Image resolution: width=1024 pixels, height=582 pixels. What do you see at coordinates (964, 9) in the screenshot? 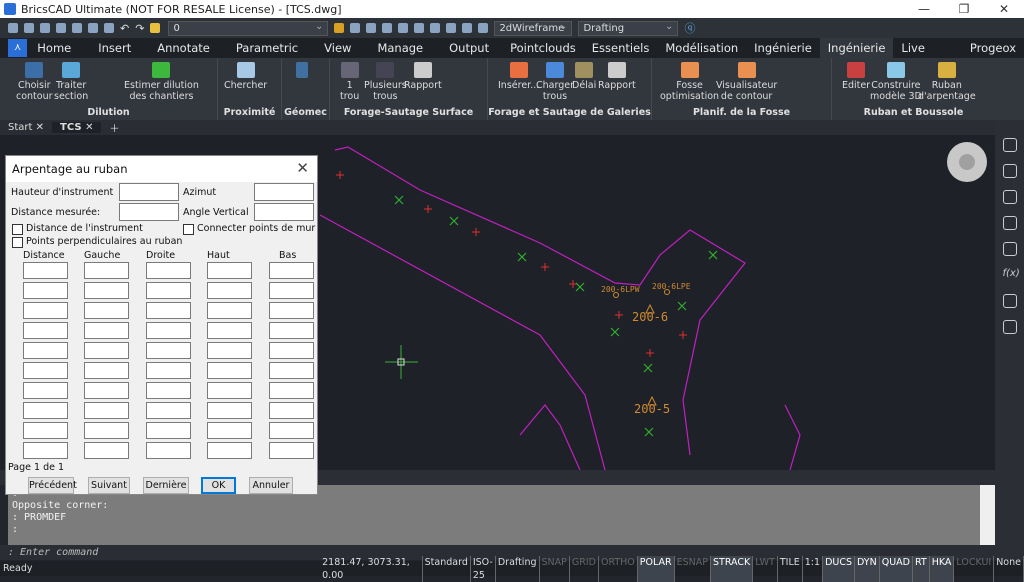
I see `maximize-button: ❐` at bounding box center [964, 9].